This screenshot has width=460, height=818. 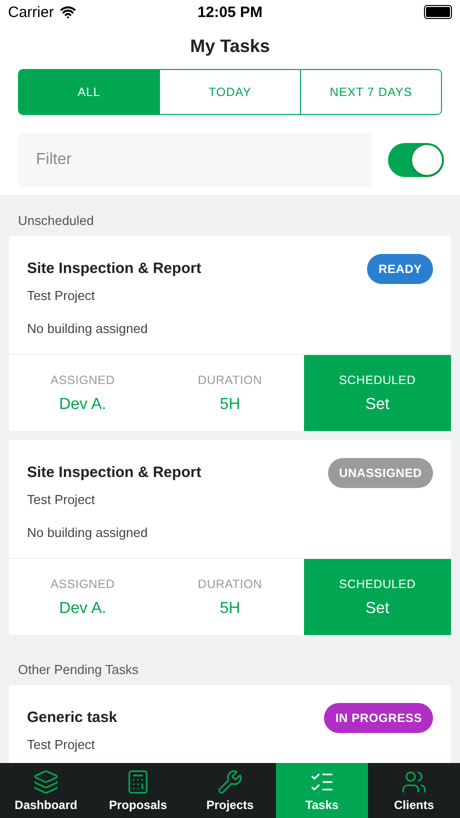 What do you see at coordinates (230, 46) in the screenshot?
I see `screen-title: My Tasks` at bounding box center [230, 46].